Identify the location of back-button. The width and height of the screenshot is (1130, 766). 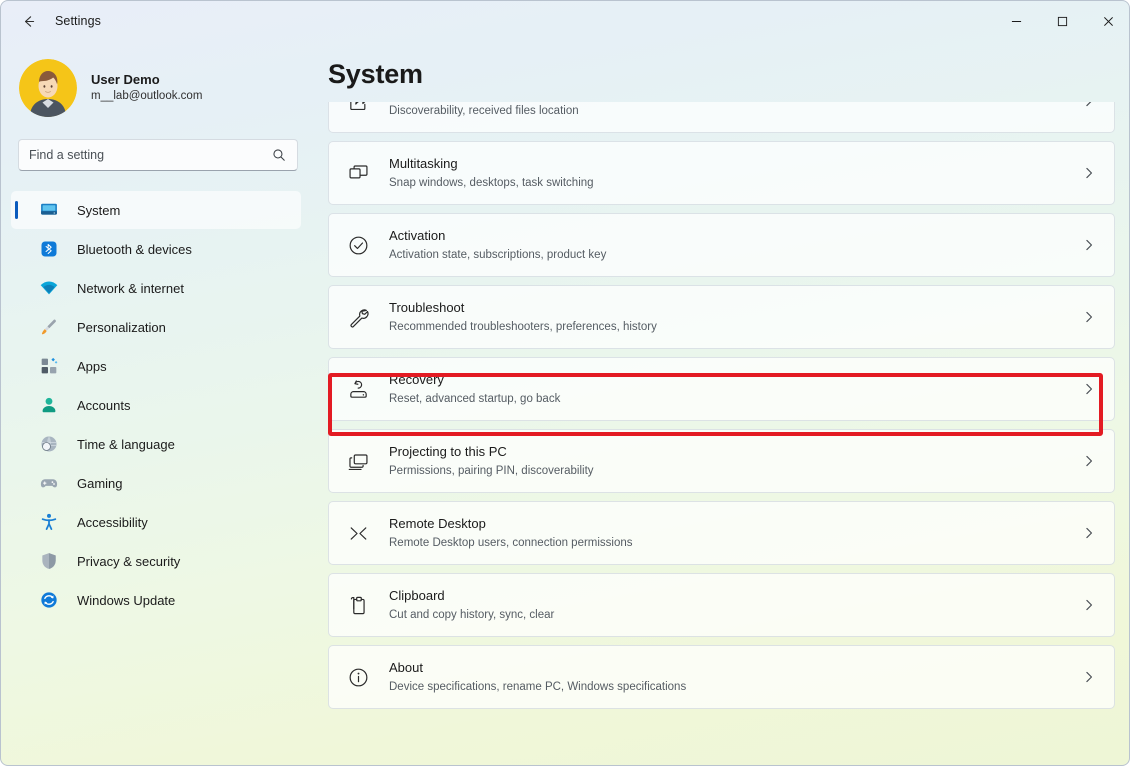
(28, 21).